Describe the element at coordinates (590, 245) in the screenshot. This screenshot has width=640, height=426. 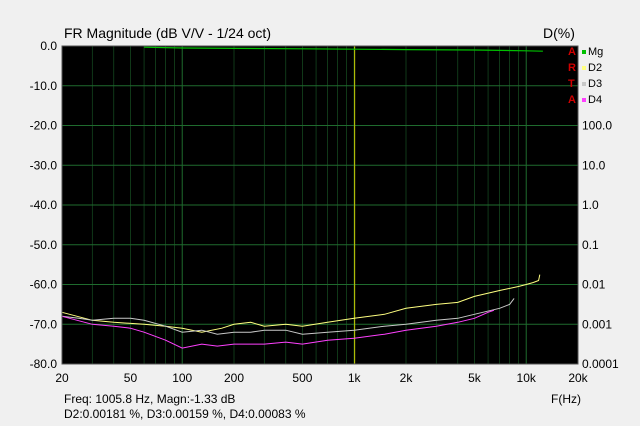
I see `right-tick-label: 0.1` at that location.